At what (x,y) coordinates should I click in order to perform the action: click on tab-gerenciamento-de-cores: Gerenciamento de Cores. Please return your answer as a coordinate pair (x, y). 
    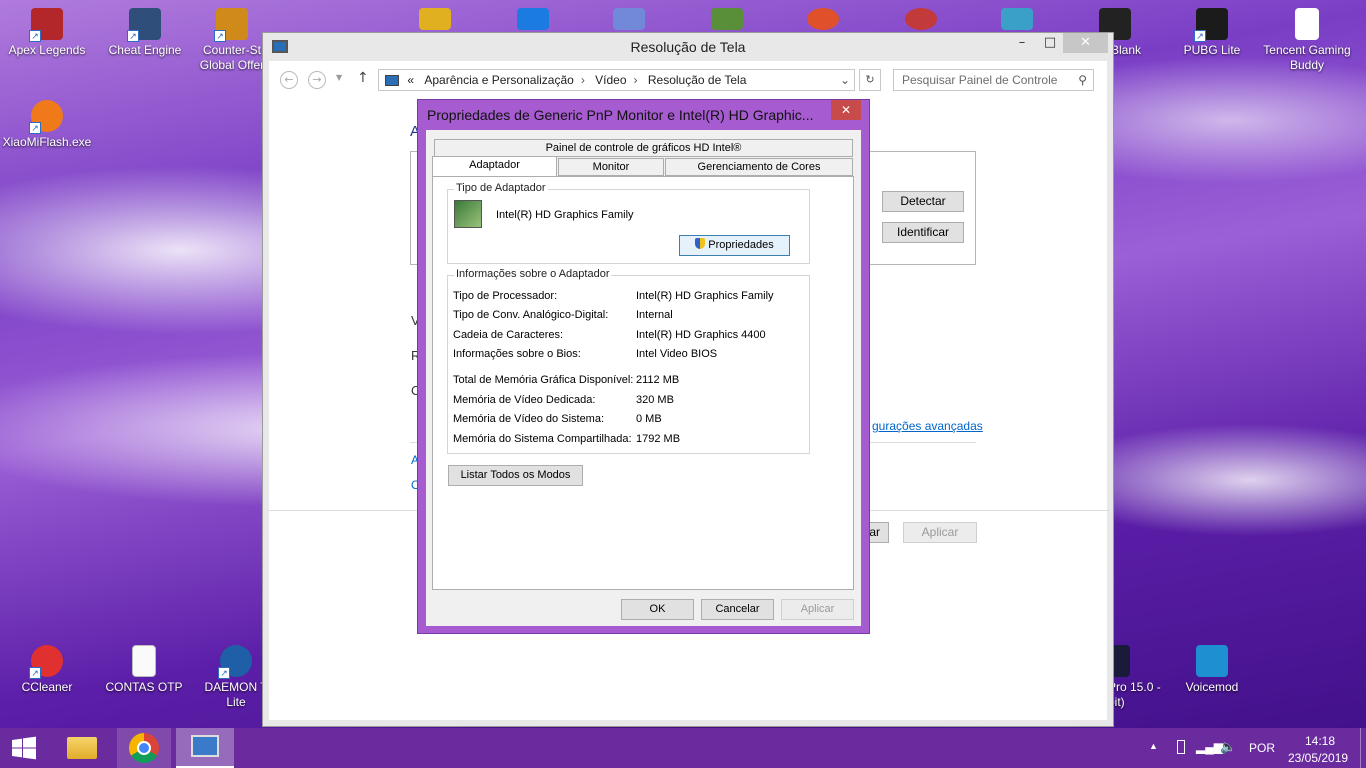
    Looking at the image, I should click on (759, 167).